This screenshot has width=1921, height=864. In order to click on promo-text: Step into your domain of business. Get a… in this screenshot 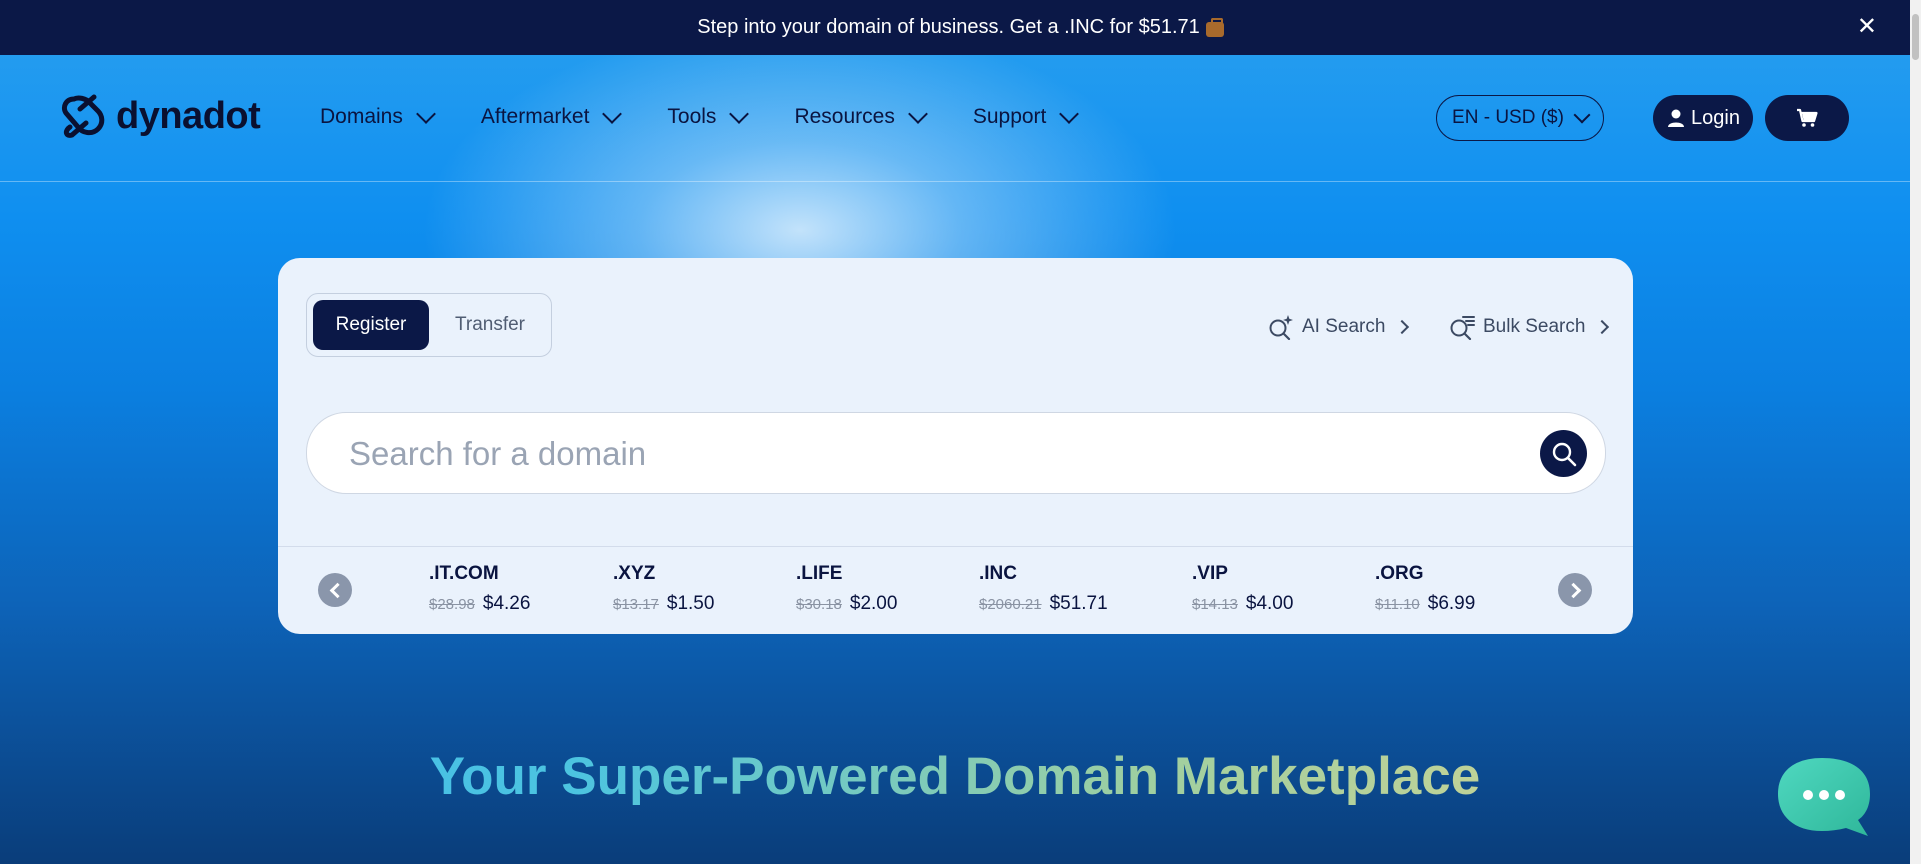, I will do `click(948, 27)`.